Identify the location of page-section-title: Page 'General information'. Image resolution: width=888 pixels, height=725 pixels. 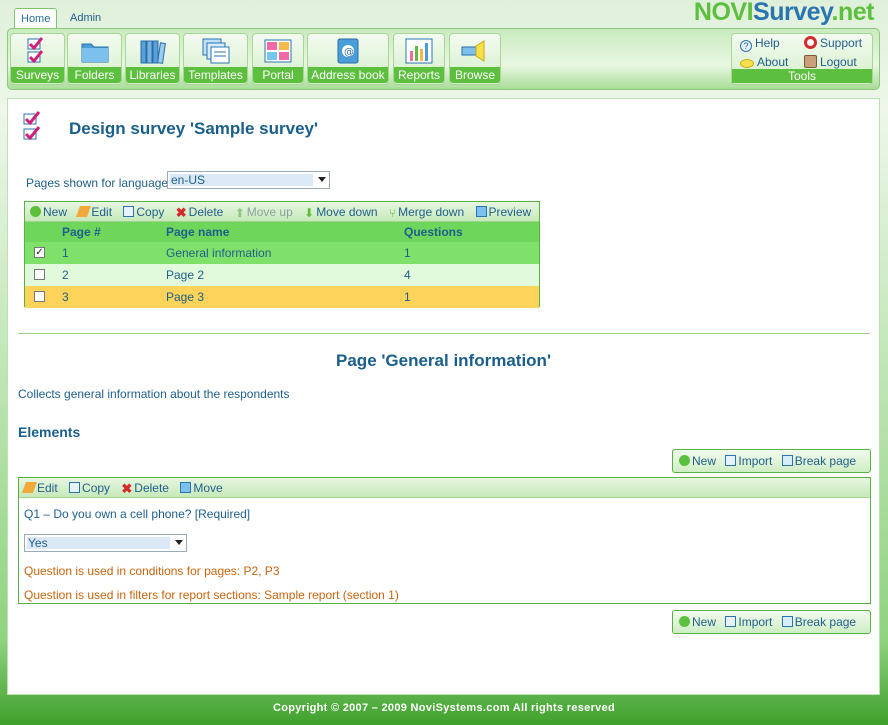
(443, 360).